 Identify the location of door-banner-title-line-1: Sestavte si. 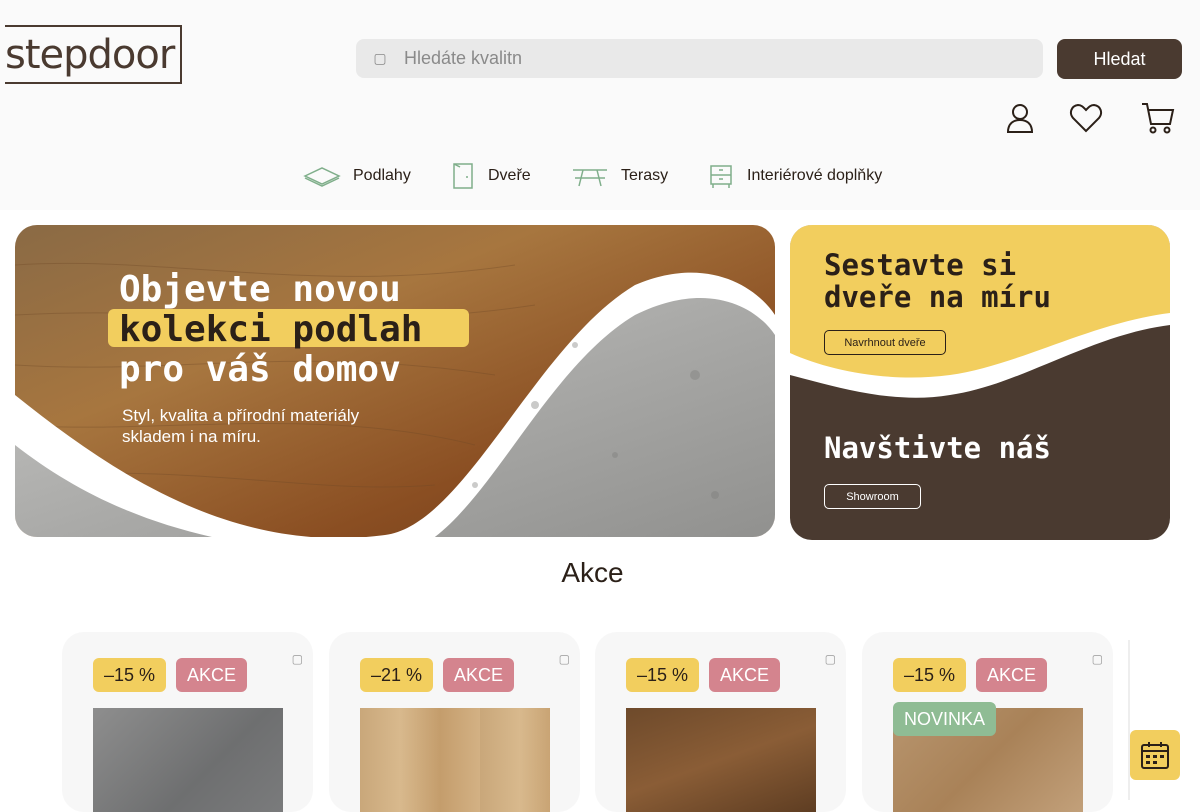
(920, 265).